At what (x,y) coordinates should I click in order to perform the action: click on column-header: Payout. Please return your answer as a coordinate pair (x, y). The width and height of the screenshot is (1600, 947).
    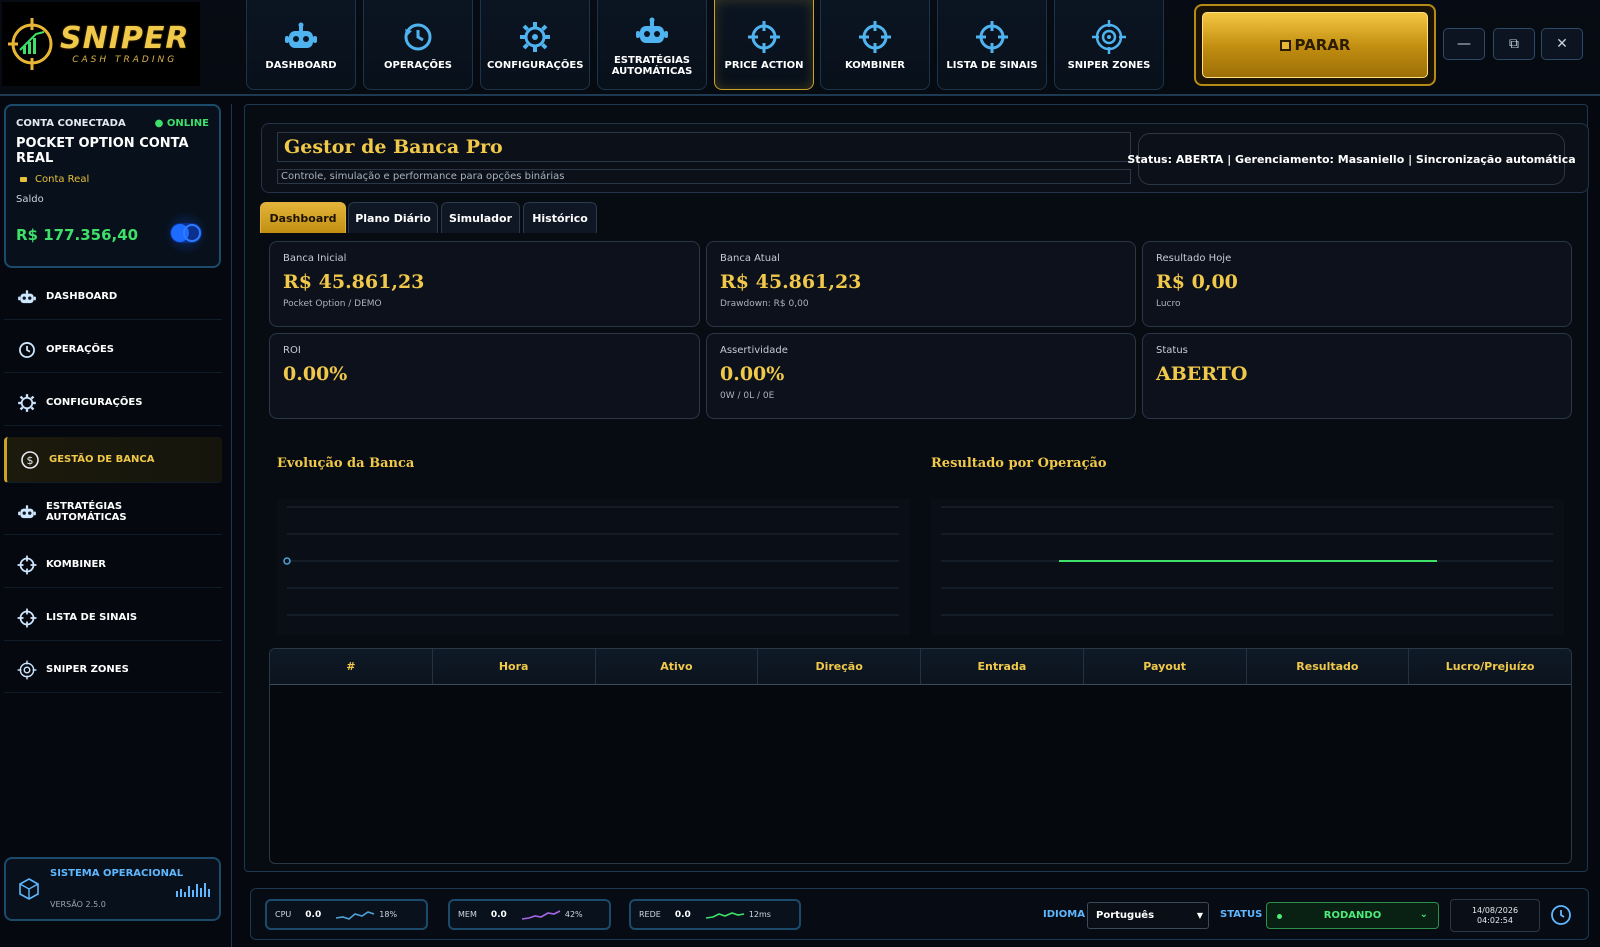
    Looking at the image, I should click on (1165, 666).